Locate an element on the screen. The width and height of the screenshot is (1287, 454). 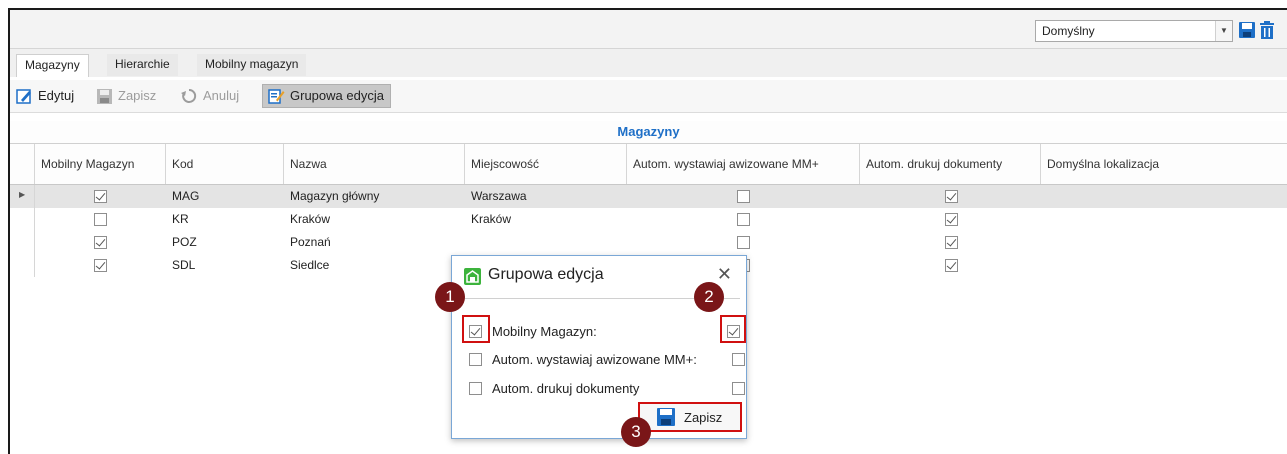
dialog-title: Grupowa edycja is located at coordinates (546, 274).